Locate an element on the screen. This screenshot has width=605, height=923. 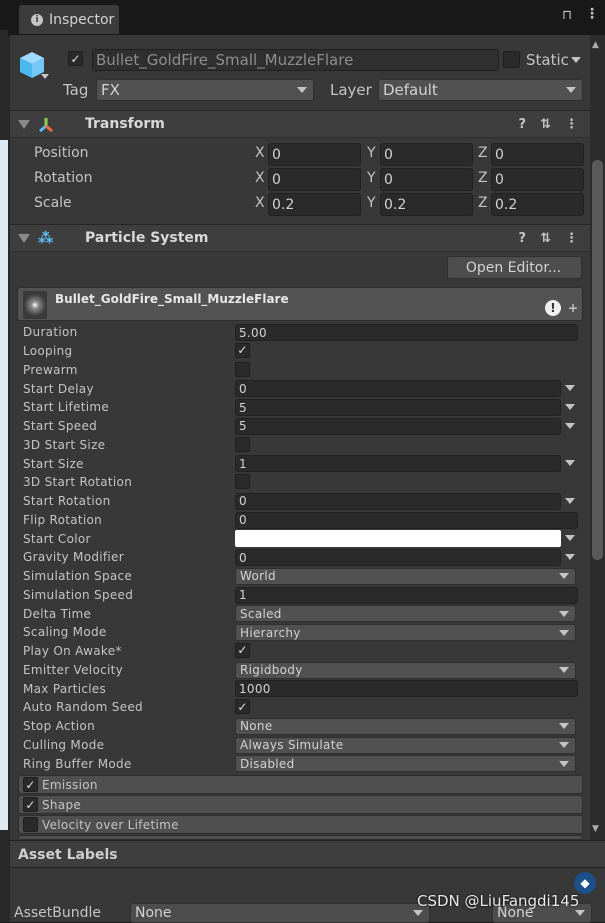
prewarm-checkbox is located at coordinates (242, 369).